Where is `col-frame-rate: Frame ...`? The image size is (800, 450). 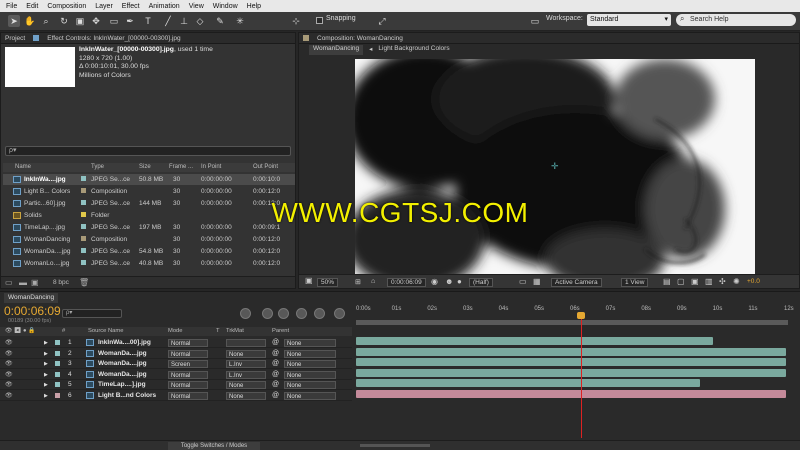 col-frame-rate: Frame ... is located at coordinates (181, 167).